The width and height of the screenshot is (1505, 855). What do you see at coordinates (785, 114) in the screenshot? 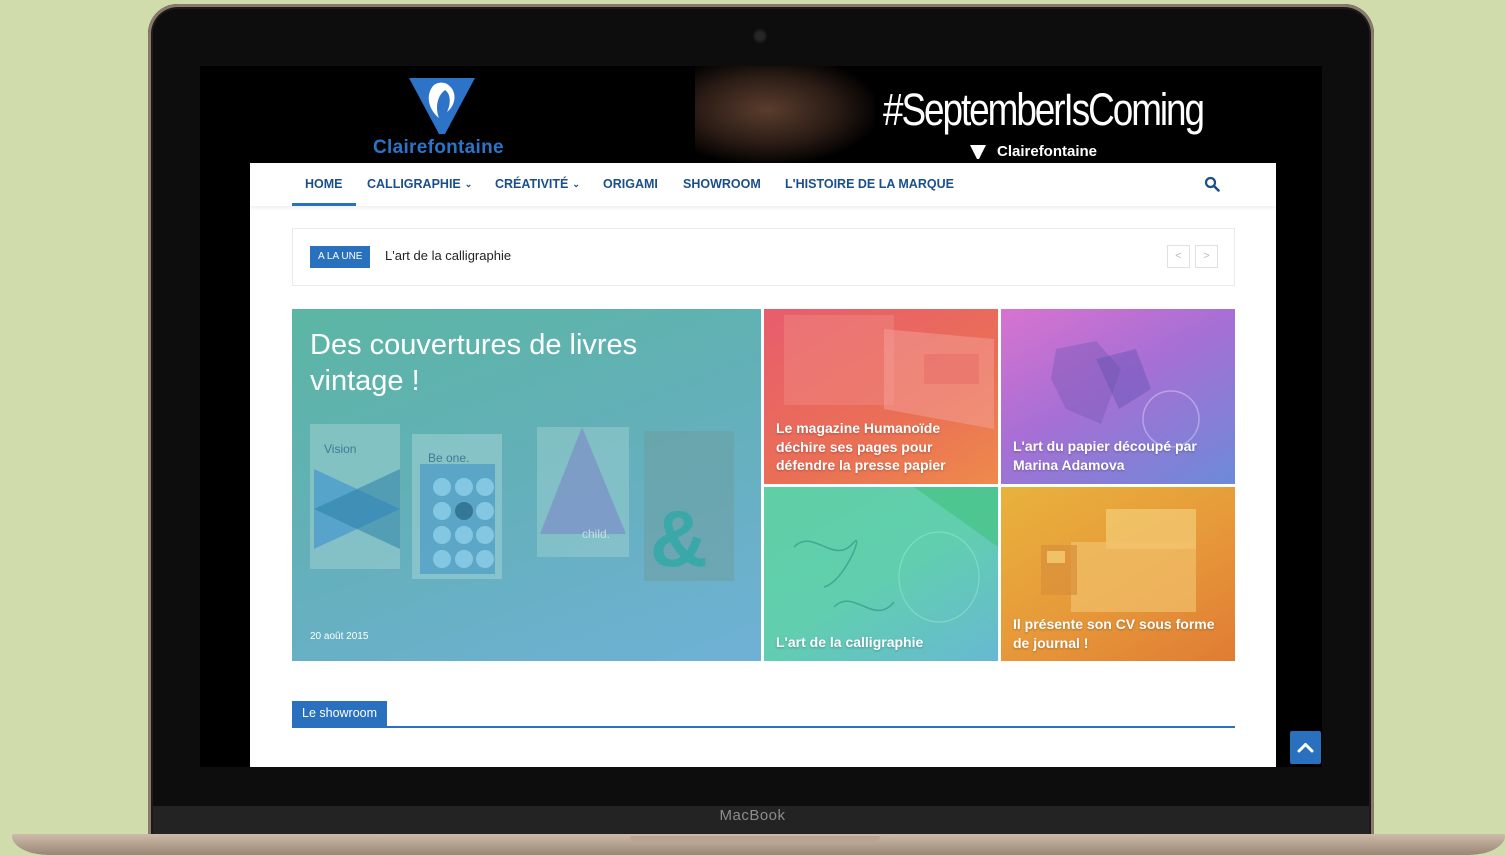
I see `banner-photo` at bounding box center [785, 114].